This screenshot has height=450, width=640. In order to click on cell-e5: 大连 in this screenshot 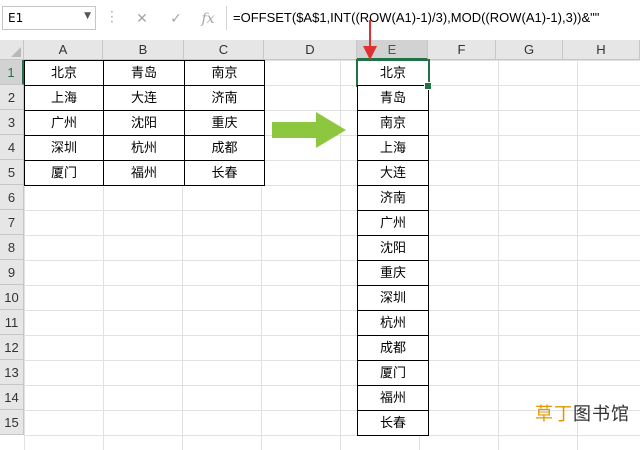, I will do `click(393, 173)`.